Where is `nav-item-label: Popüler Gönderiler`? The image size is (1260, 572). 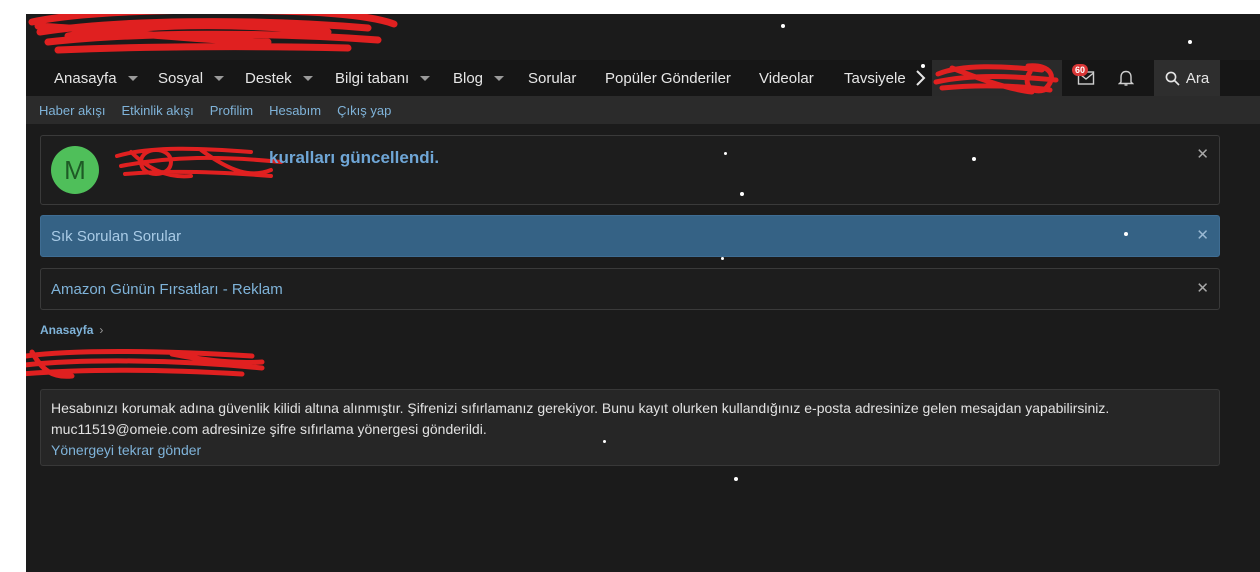 nav-item-label: Popüler Gönderiler is located at coordinates (668, 78).